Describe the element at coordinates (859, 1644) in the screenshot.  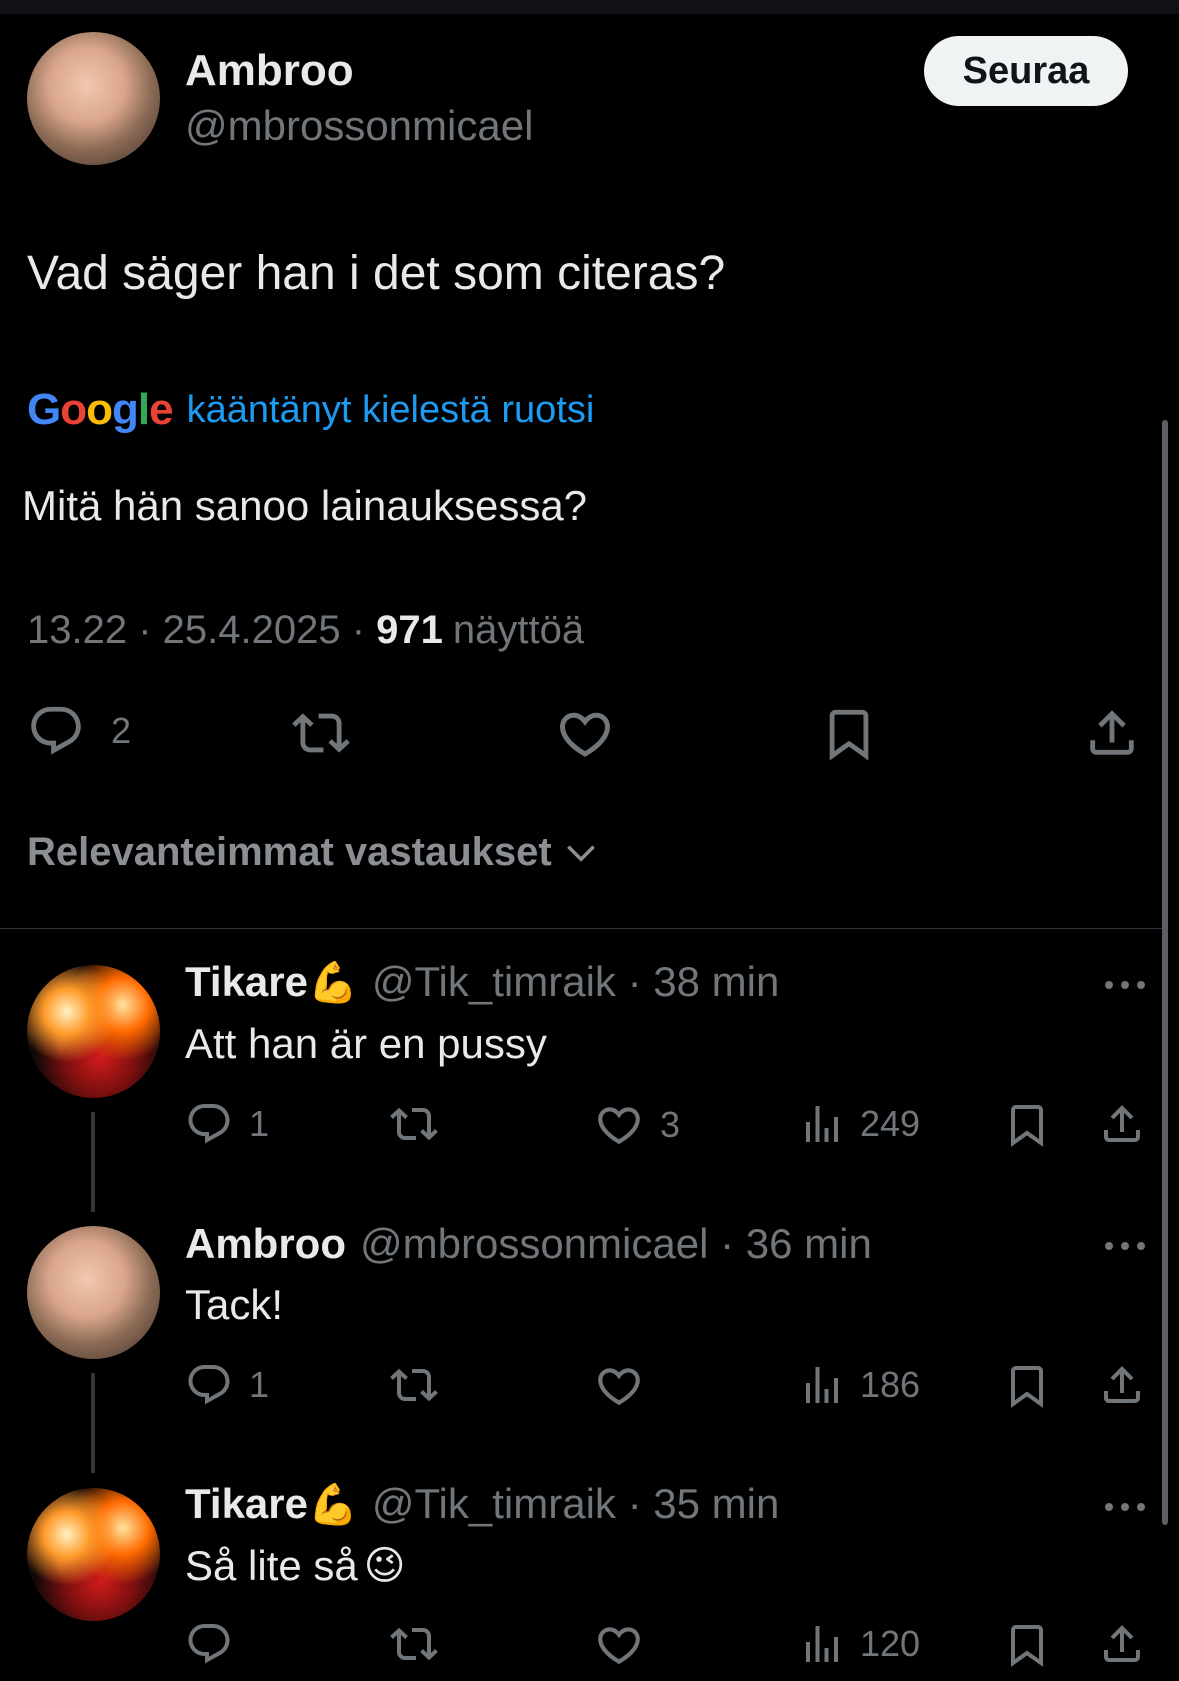
I see `views-action: 120` at that location.